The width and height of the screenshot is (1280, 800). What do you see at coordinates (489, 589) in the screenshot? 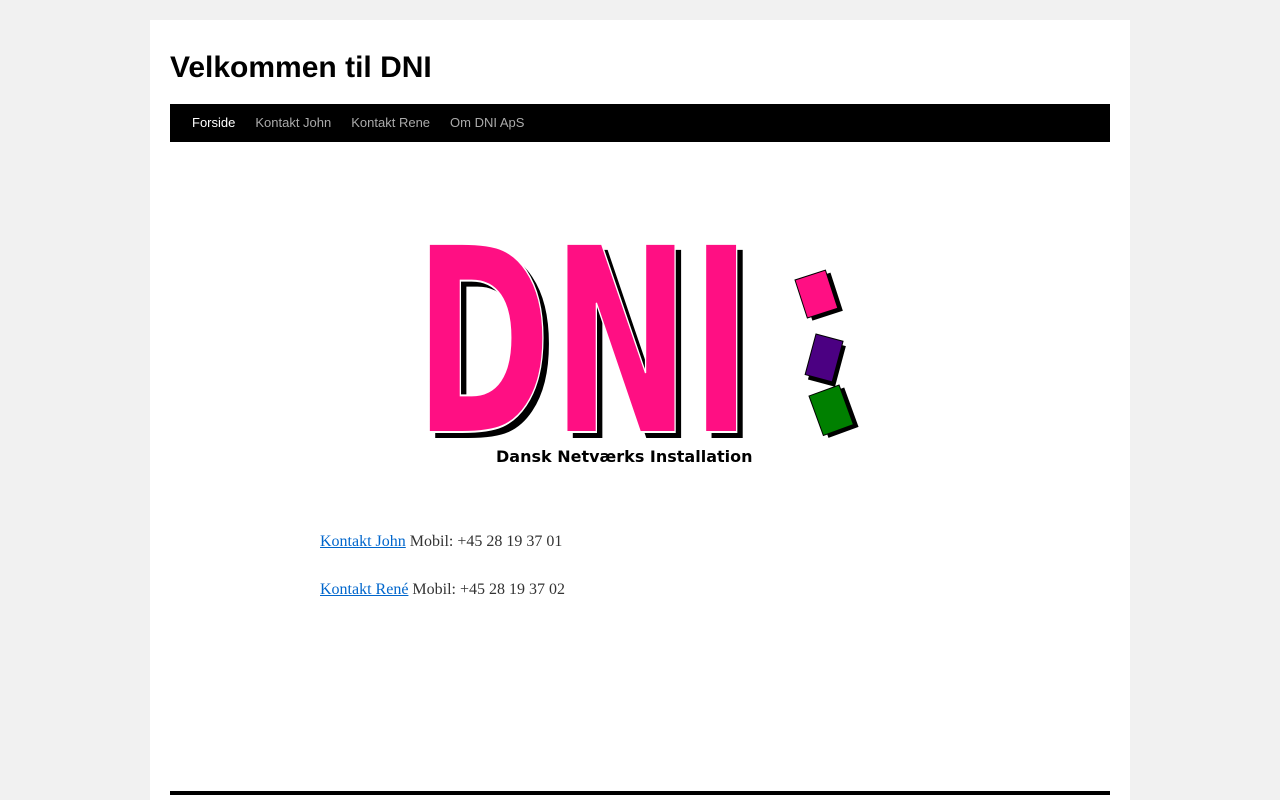
I see `contact-rene-phone: Mobil: +45 28 19 37 02` at bounding box center [489, 589].